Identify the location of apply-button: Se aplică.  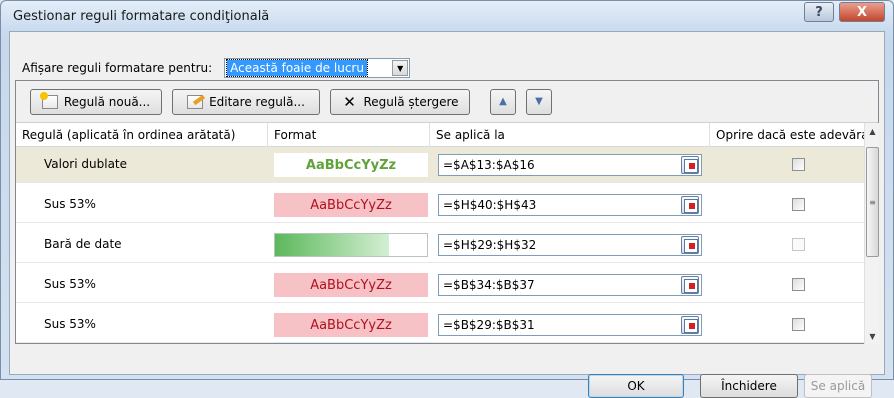
(838, 386).